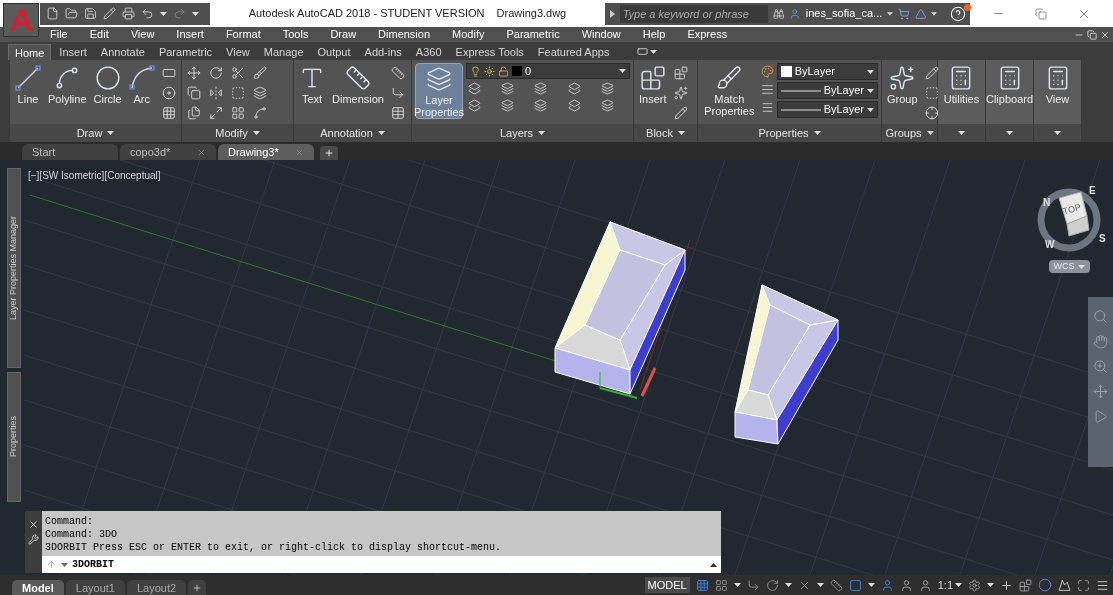  Describe the element at coordinates (1100, 416) in the screenshot. I see `play-icon` at that location.